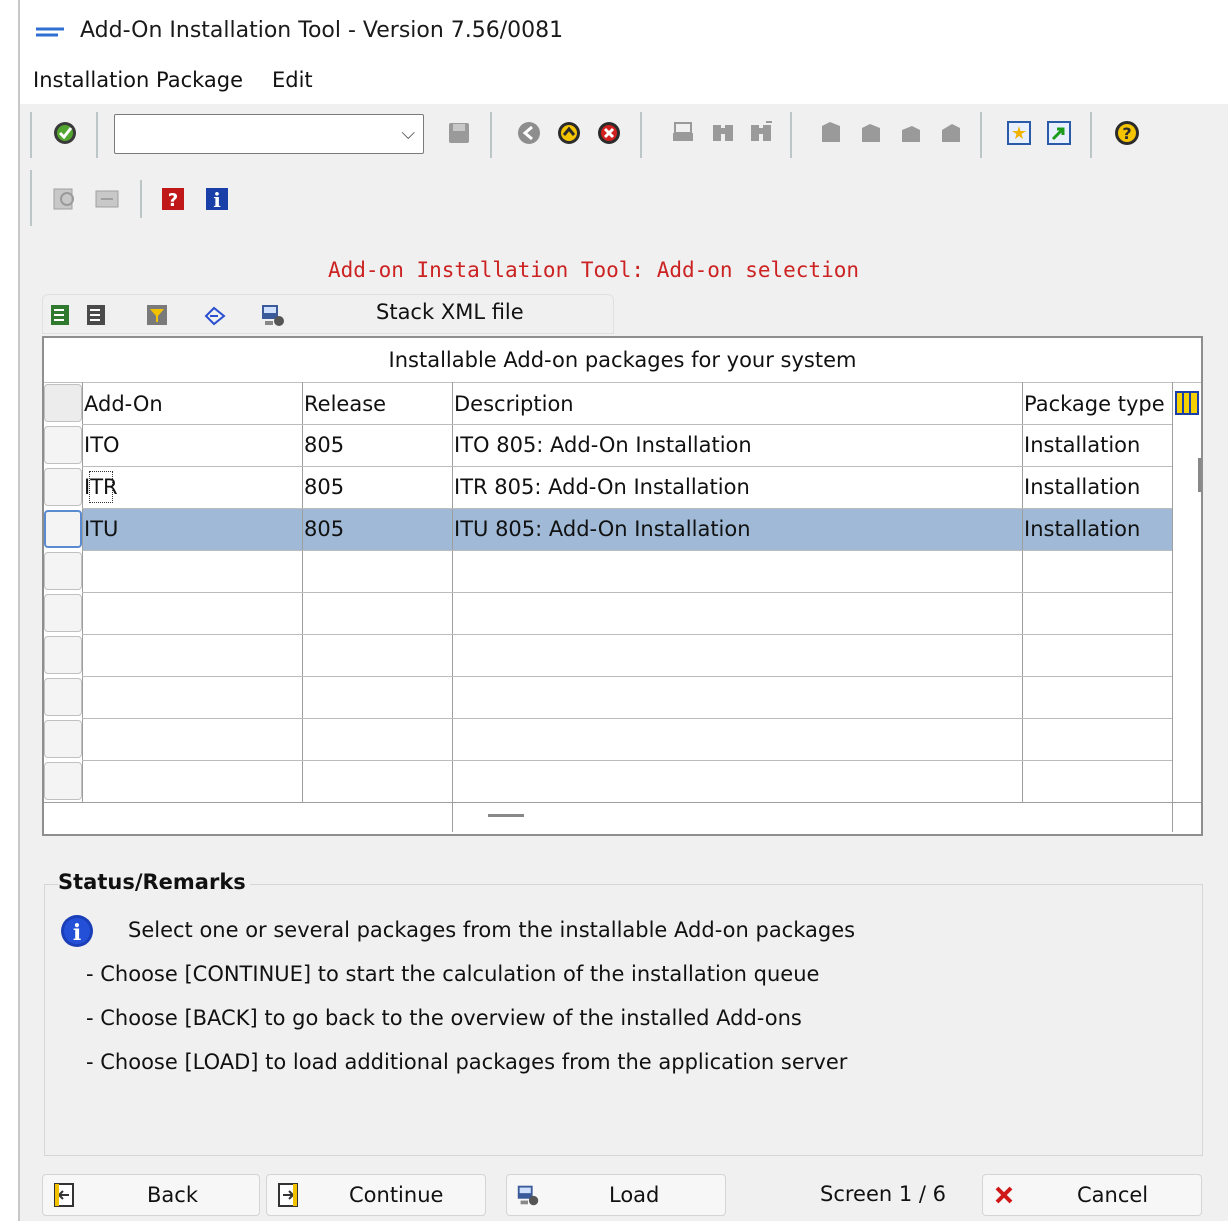  Describe the element at coordinates (273, 315) in the screenshot. I see `load-stack-icon` at that location.